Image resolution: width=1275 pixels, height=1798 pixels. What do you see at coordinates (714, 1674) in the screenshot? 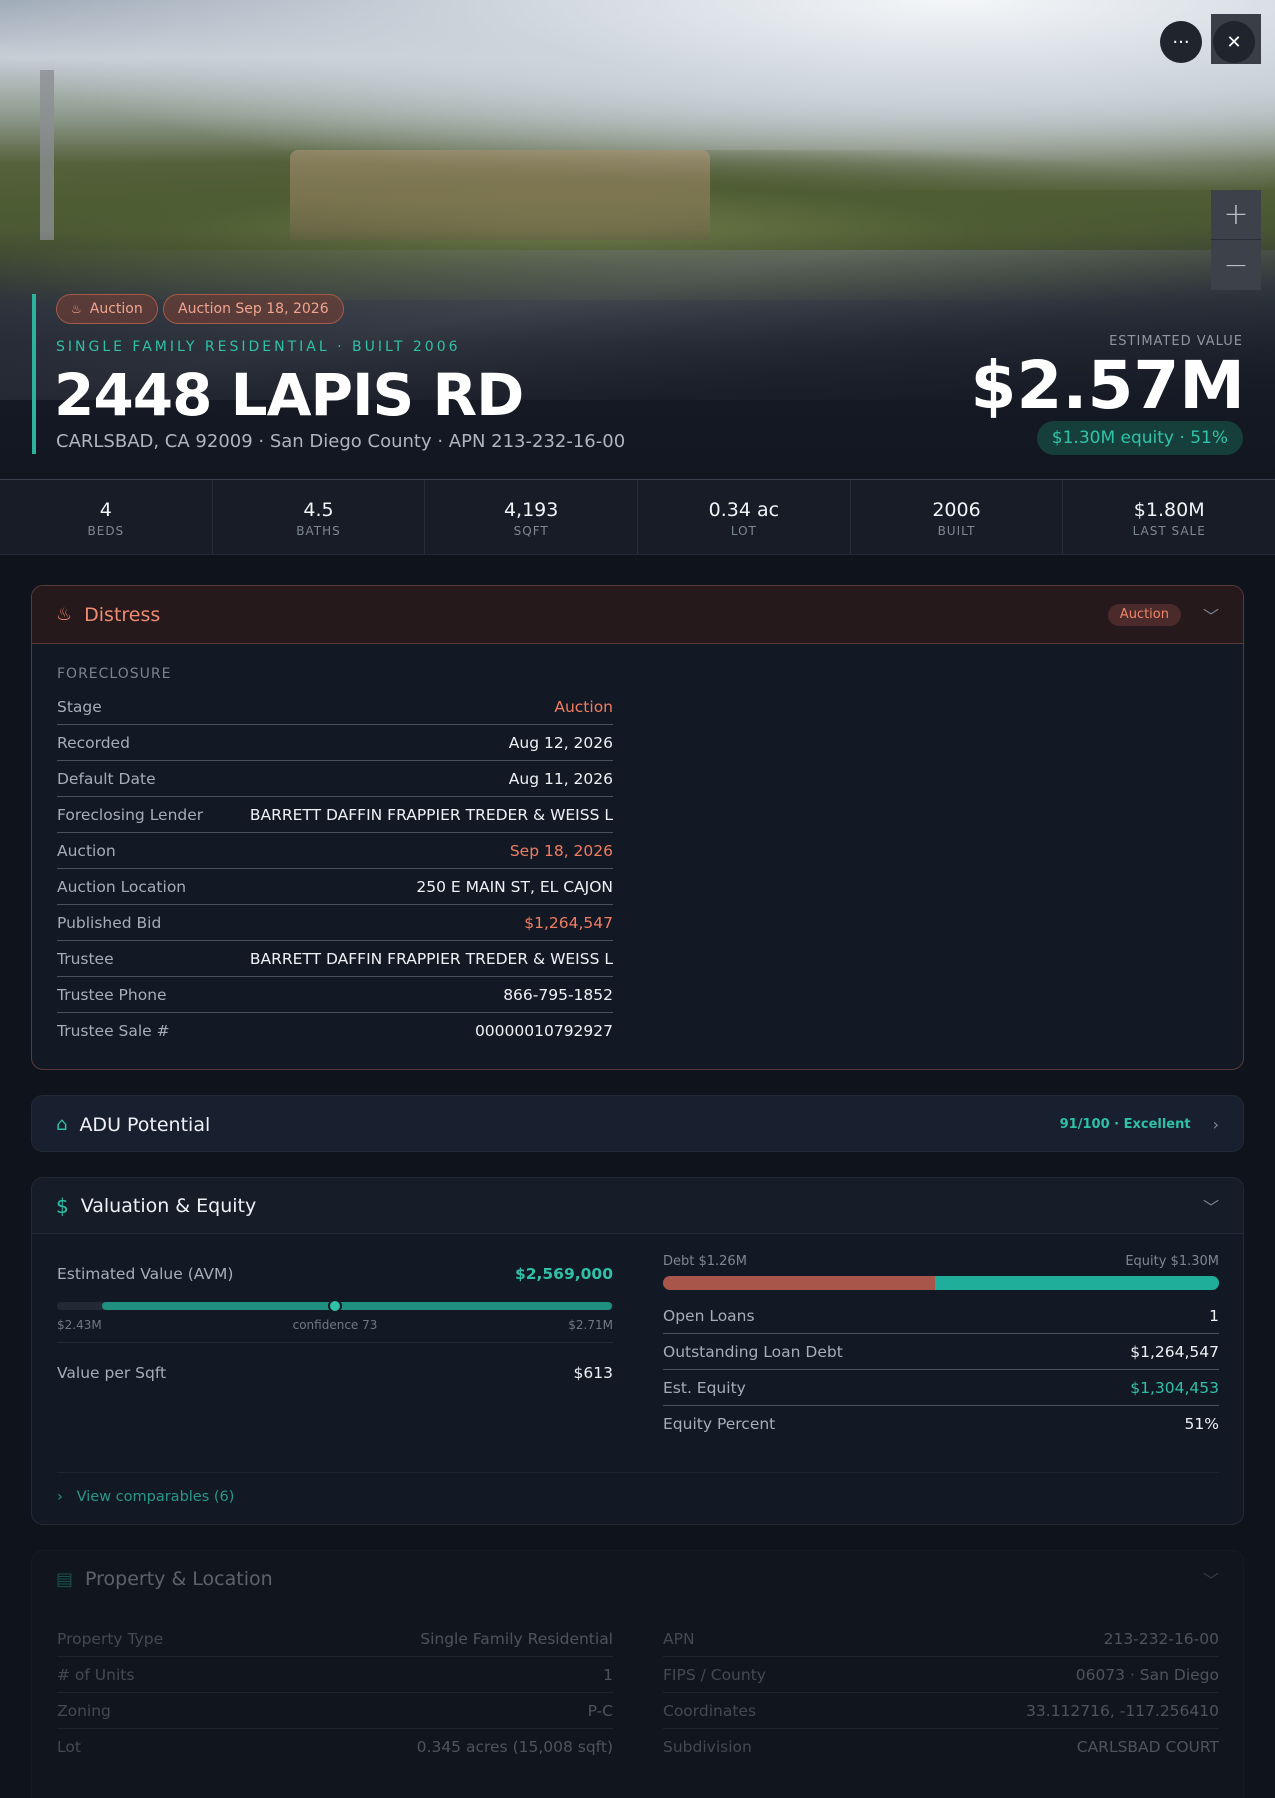
I see `detail-label: FIPS / County` at bounding box center [714, 1674].